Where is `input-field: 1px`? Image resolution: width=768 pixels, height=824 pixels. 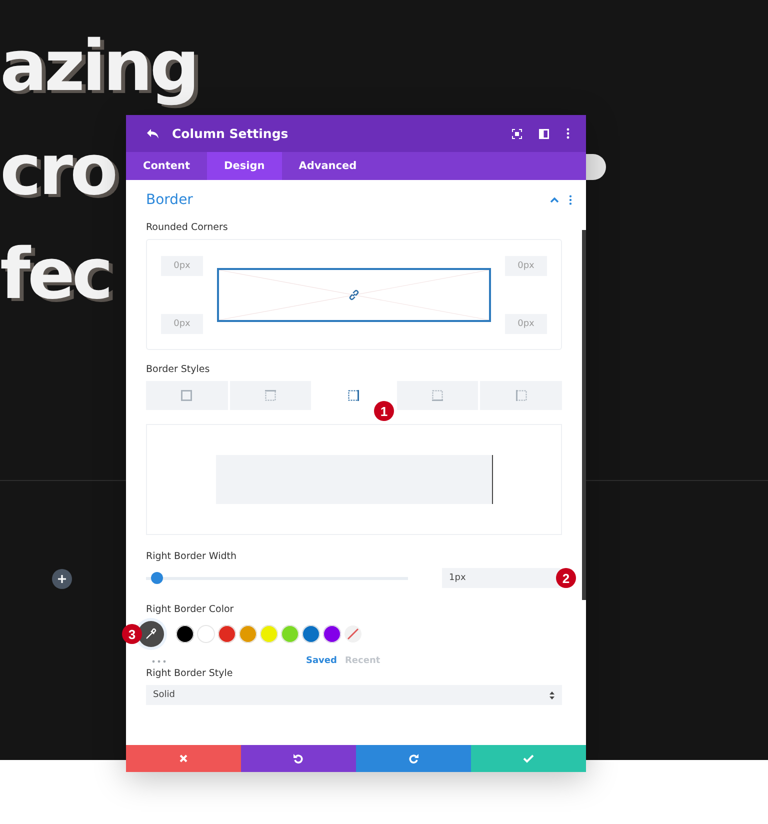
input-field: 1px is located at coordinates (501, 578).